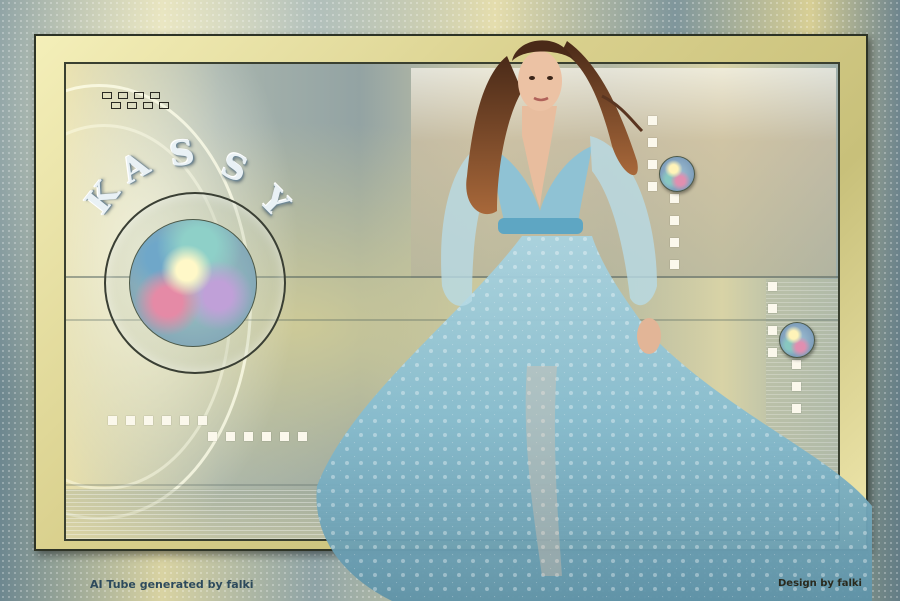  I want to click on title-letter: S, so click(182, 154).